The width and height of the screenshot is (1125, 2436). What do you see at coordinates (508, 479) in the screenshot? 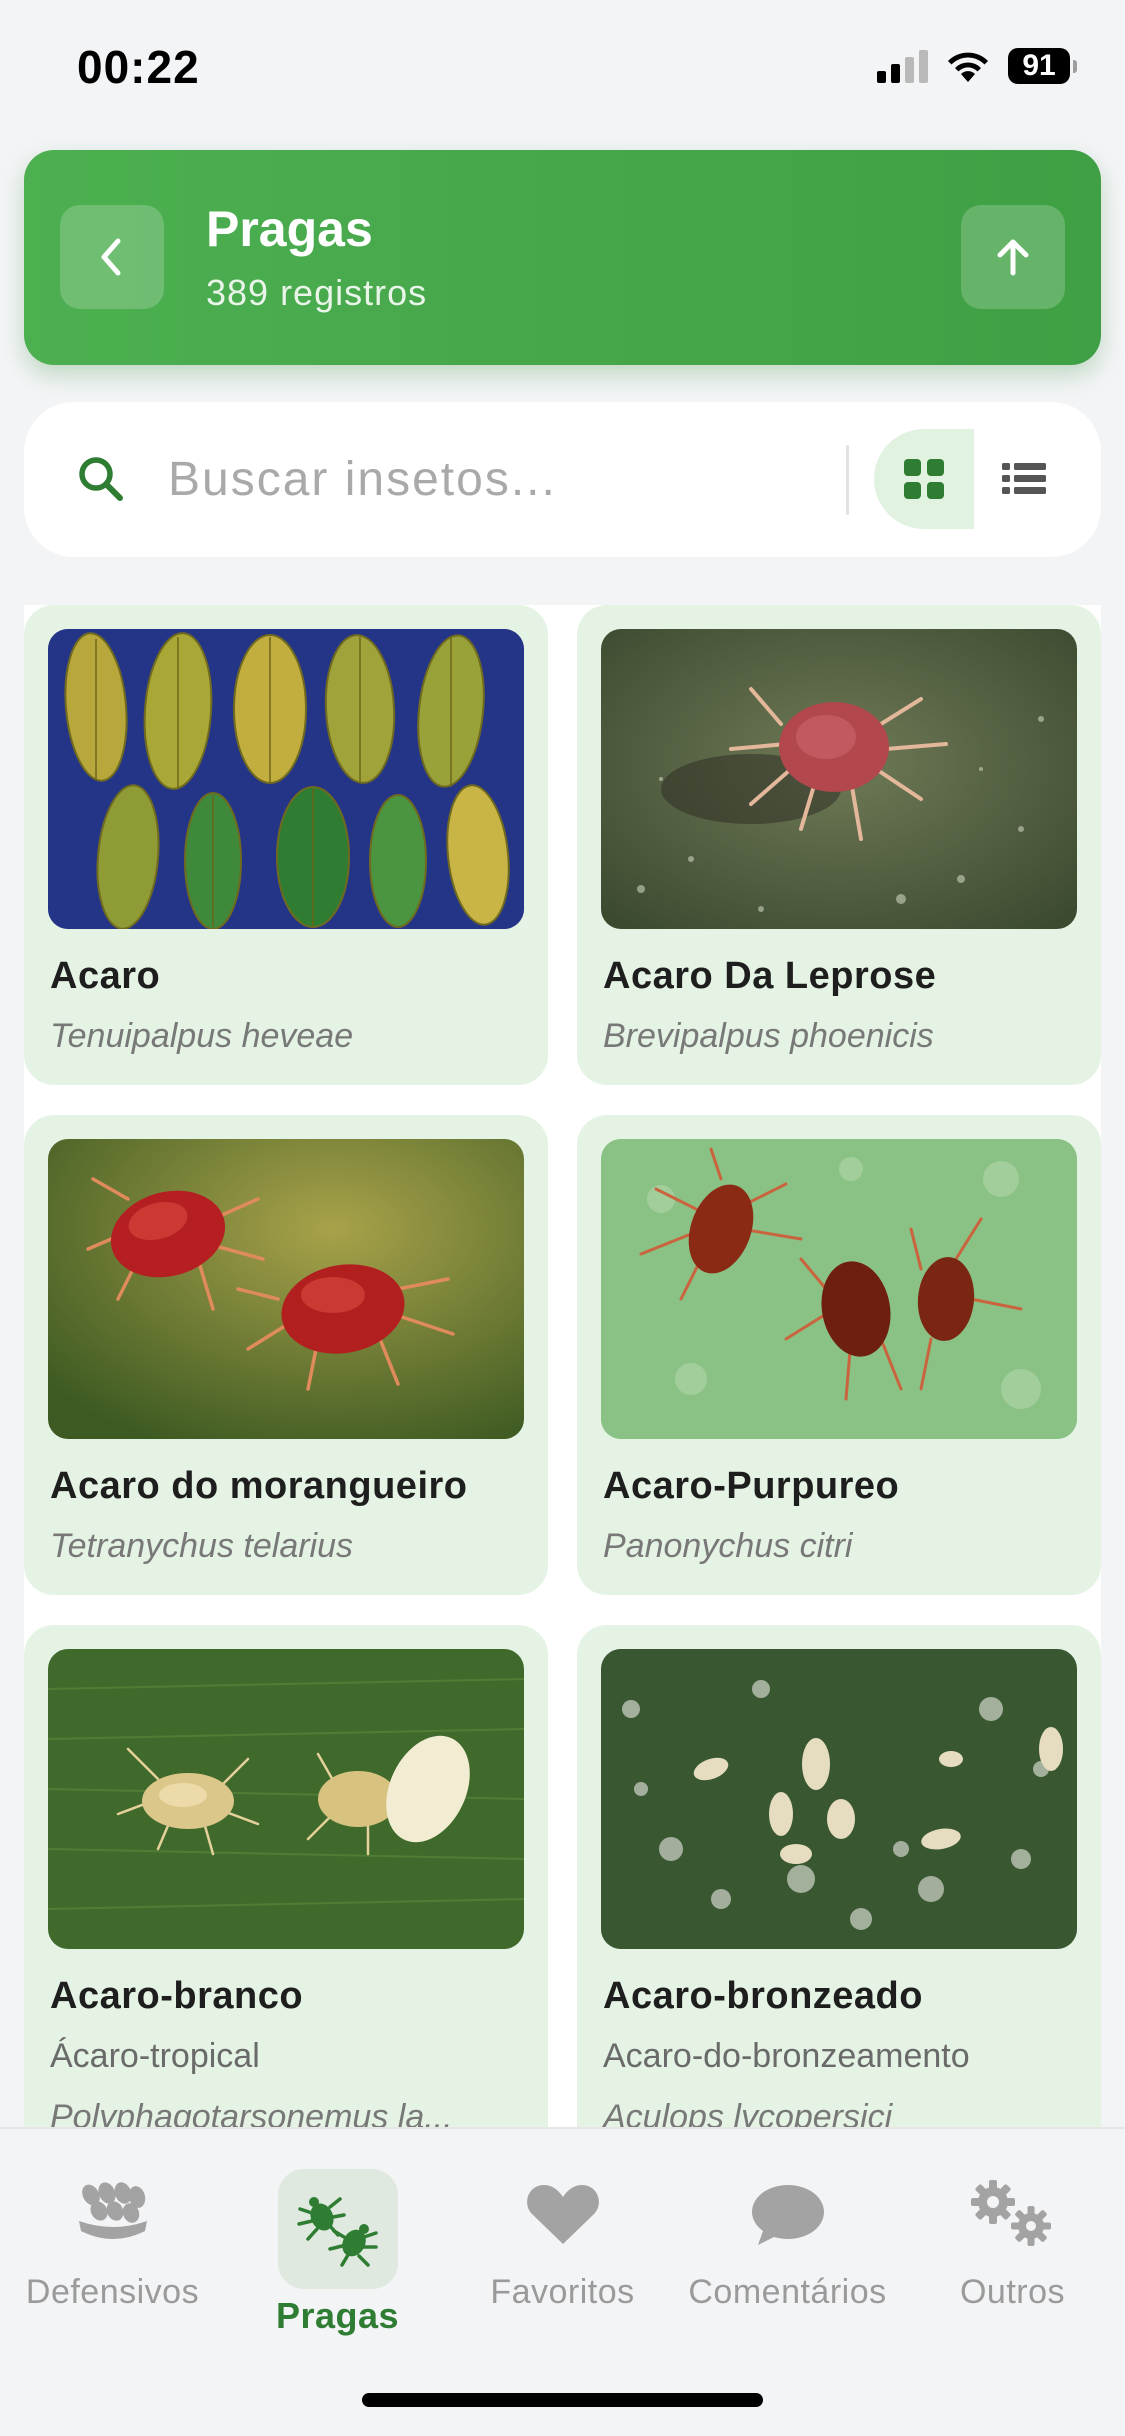
I see `search-input` at bounding box center [508, 479].